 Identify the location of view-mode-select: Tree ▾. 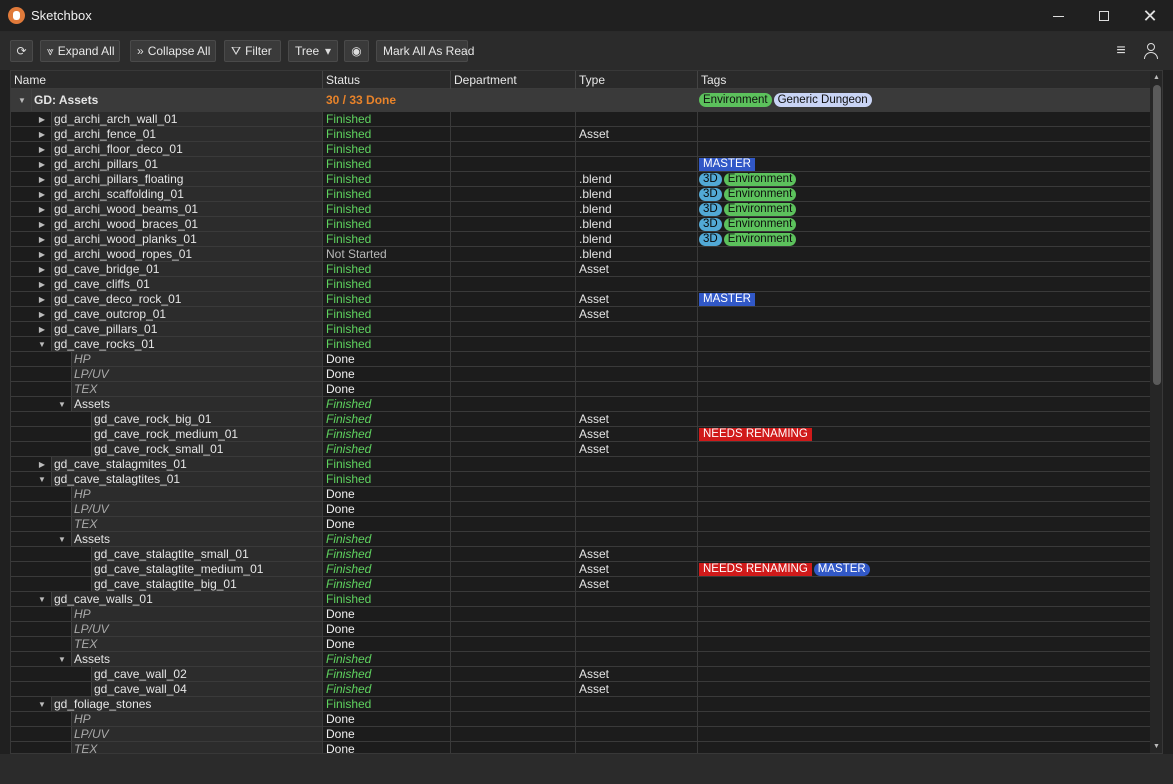
(313, 51).